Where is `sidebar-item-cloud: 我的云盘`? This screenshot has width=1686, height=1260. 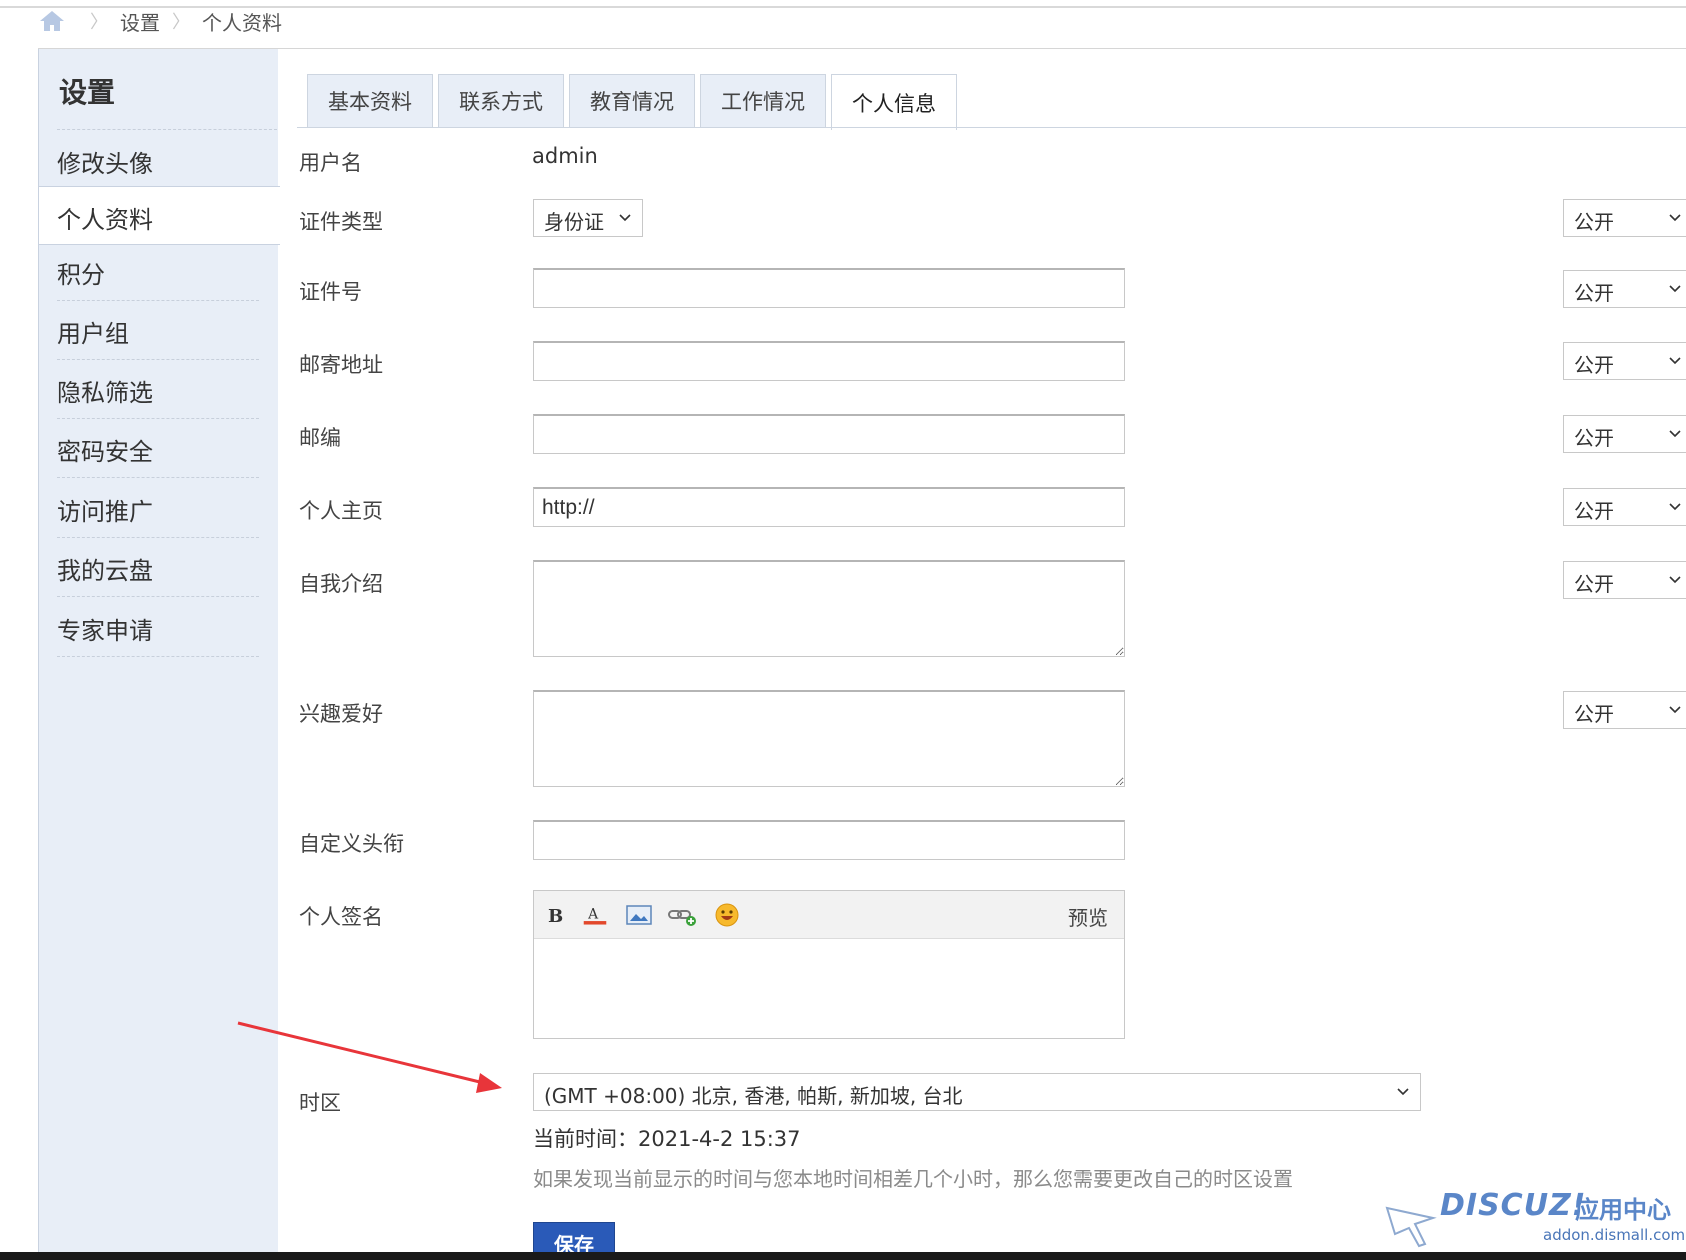
sidebar-item-cloud: 我的云盘 is located at coordinates (159, 567).